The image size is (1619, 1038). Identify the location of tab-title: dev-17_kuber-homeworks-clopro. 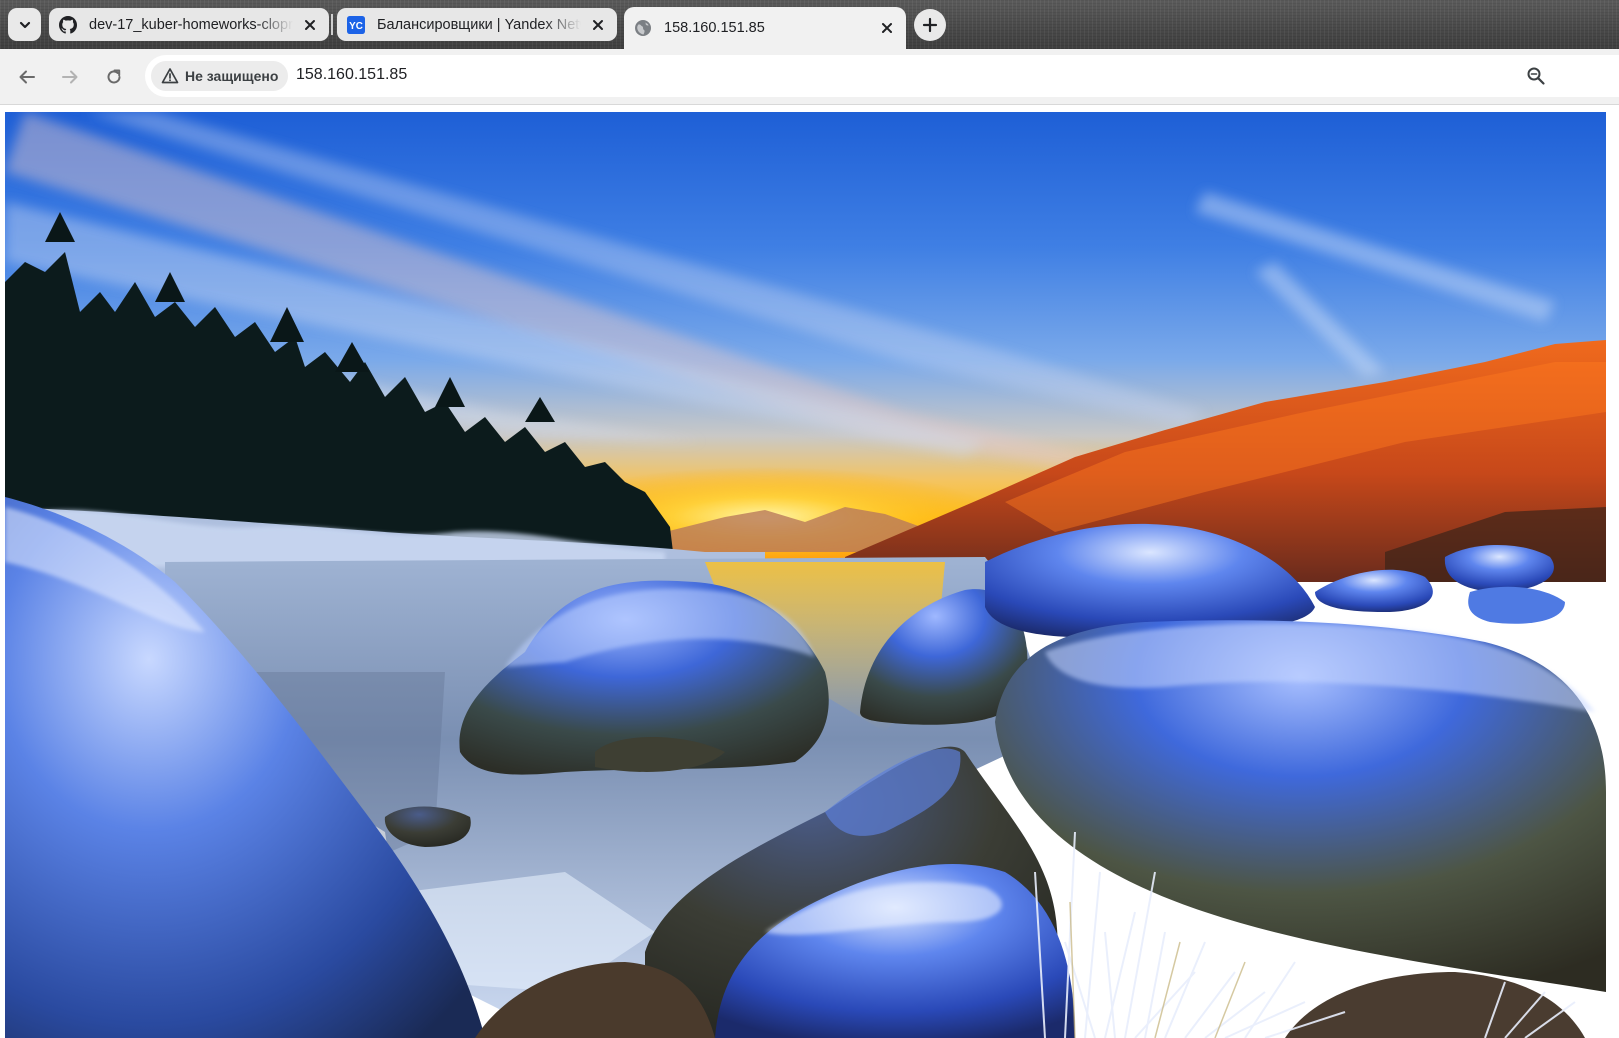
(191, 24).